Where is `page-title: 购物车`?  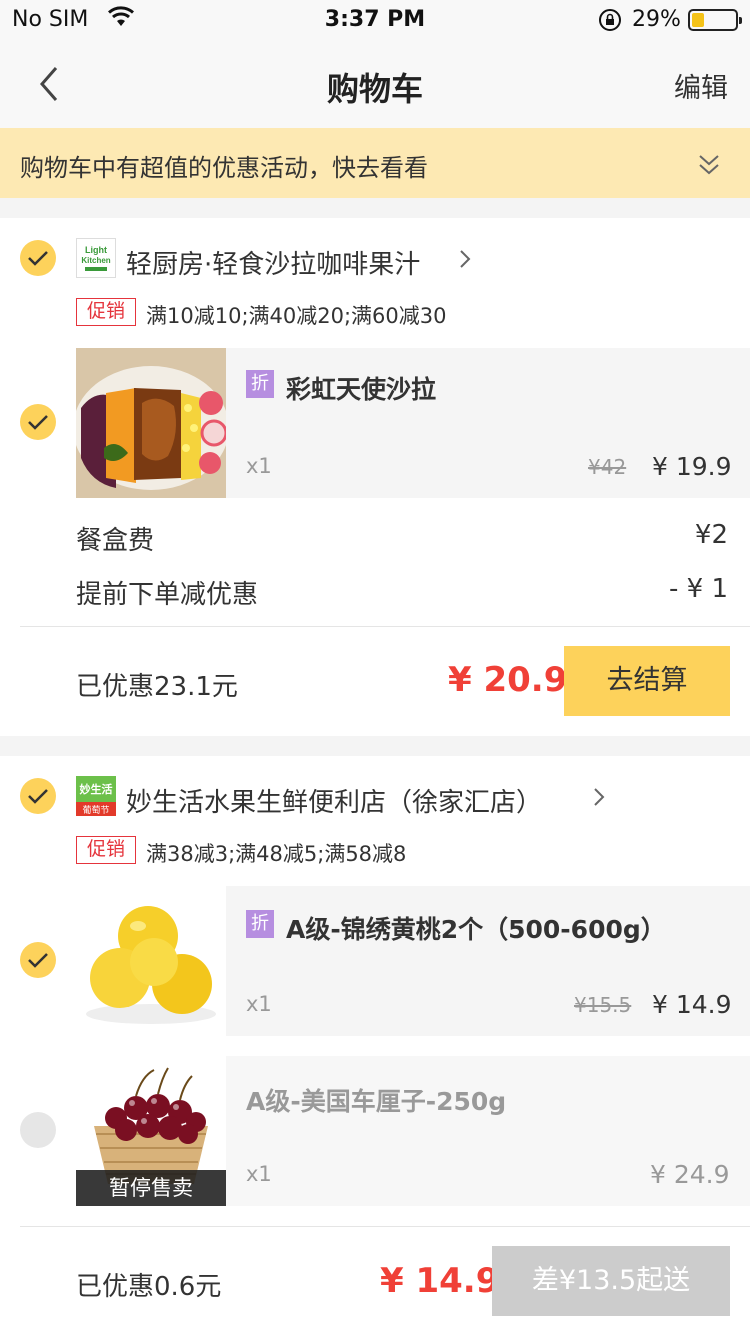
page-title: 购物车 is located at coordinates (374, 89).